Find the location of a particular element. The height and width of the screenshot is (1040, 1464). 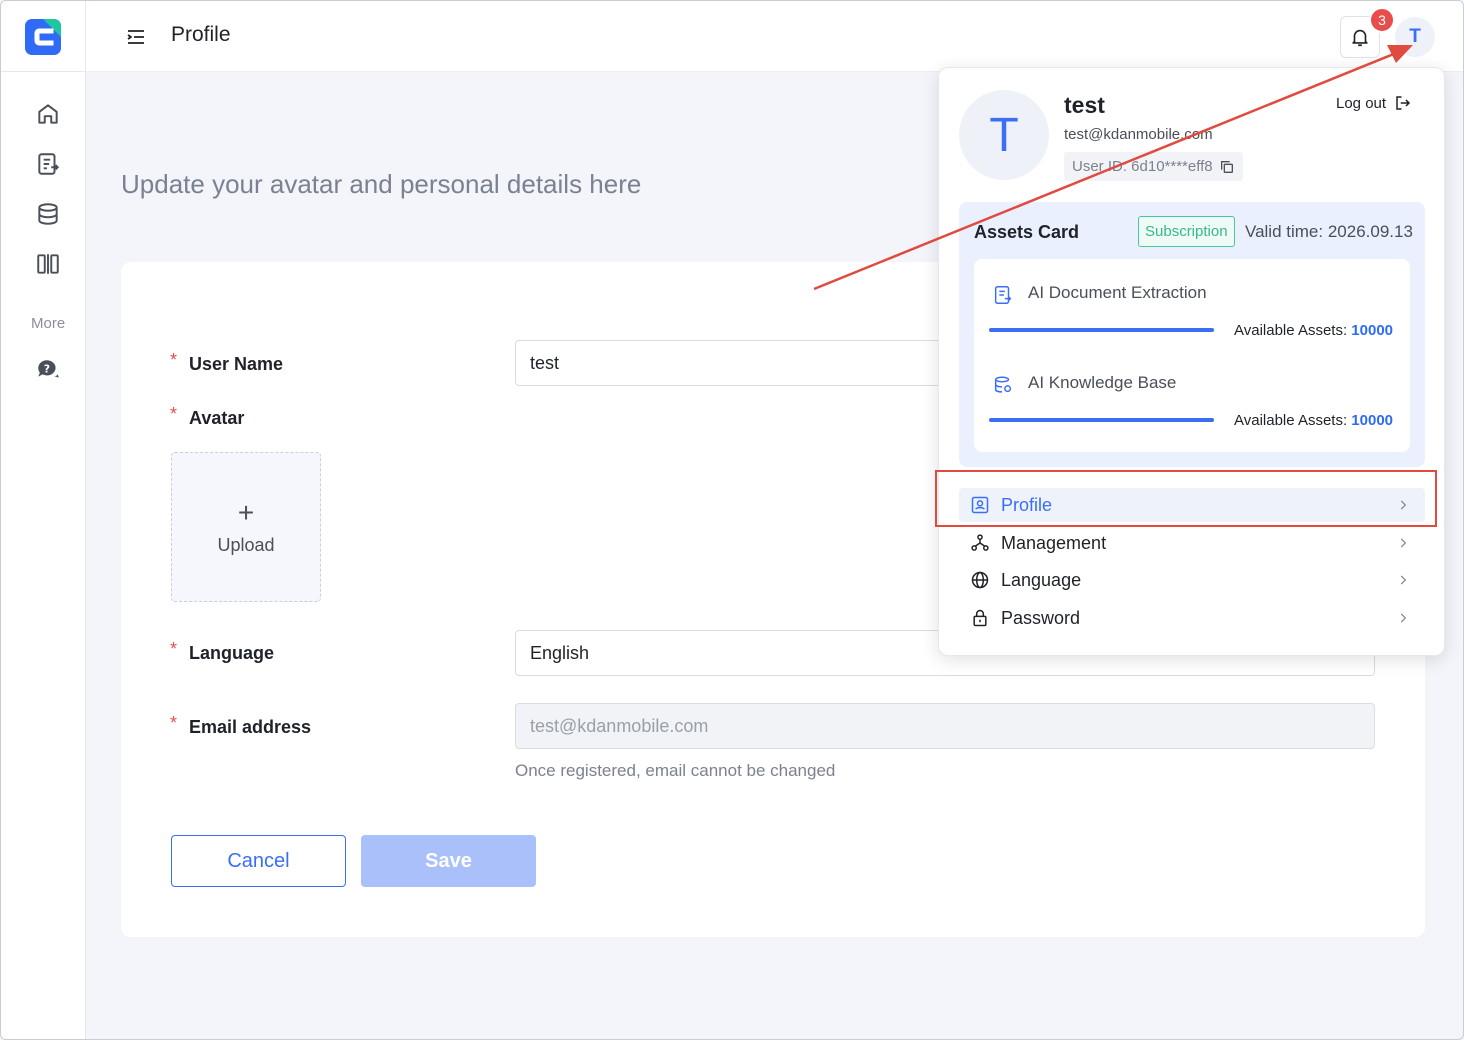

language-label: Language is located at coordinates (232, 653).